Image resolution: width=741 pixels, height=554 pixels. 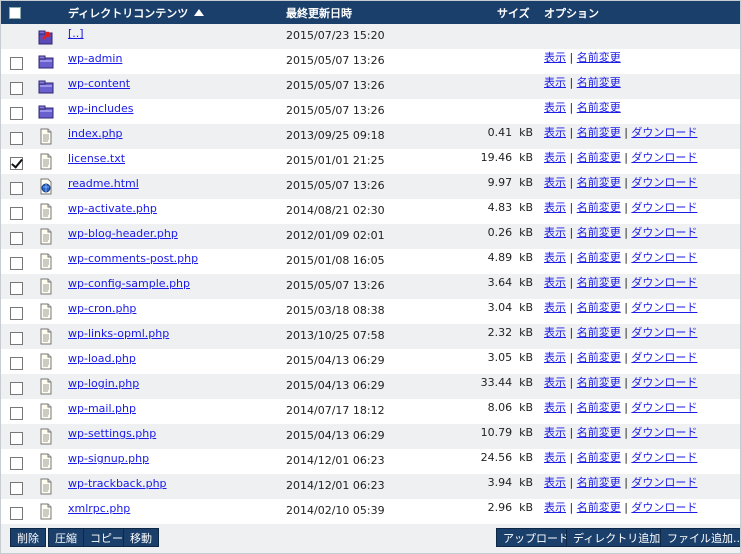 I want to click on file-name-link: wp-load.php, so click(x=102, y=358).